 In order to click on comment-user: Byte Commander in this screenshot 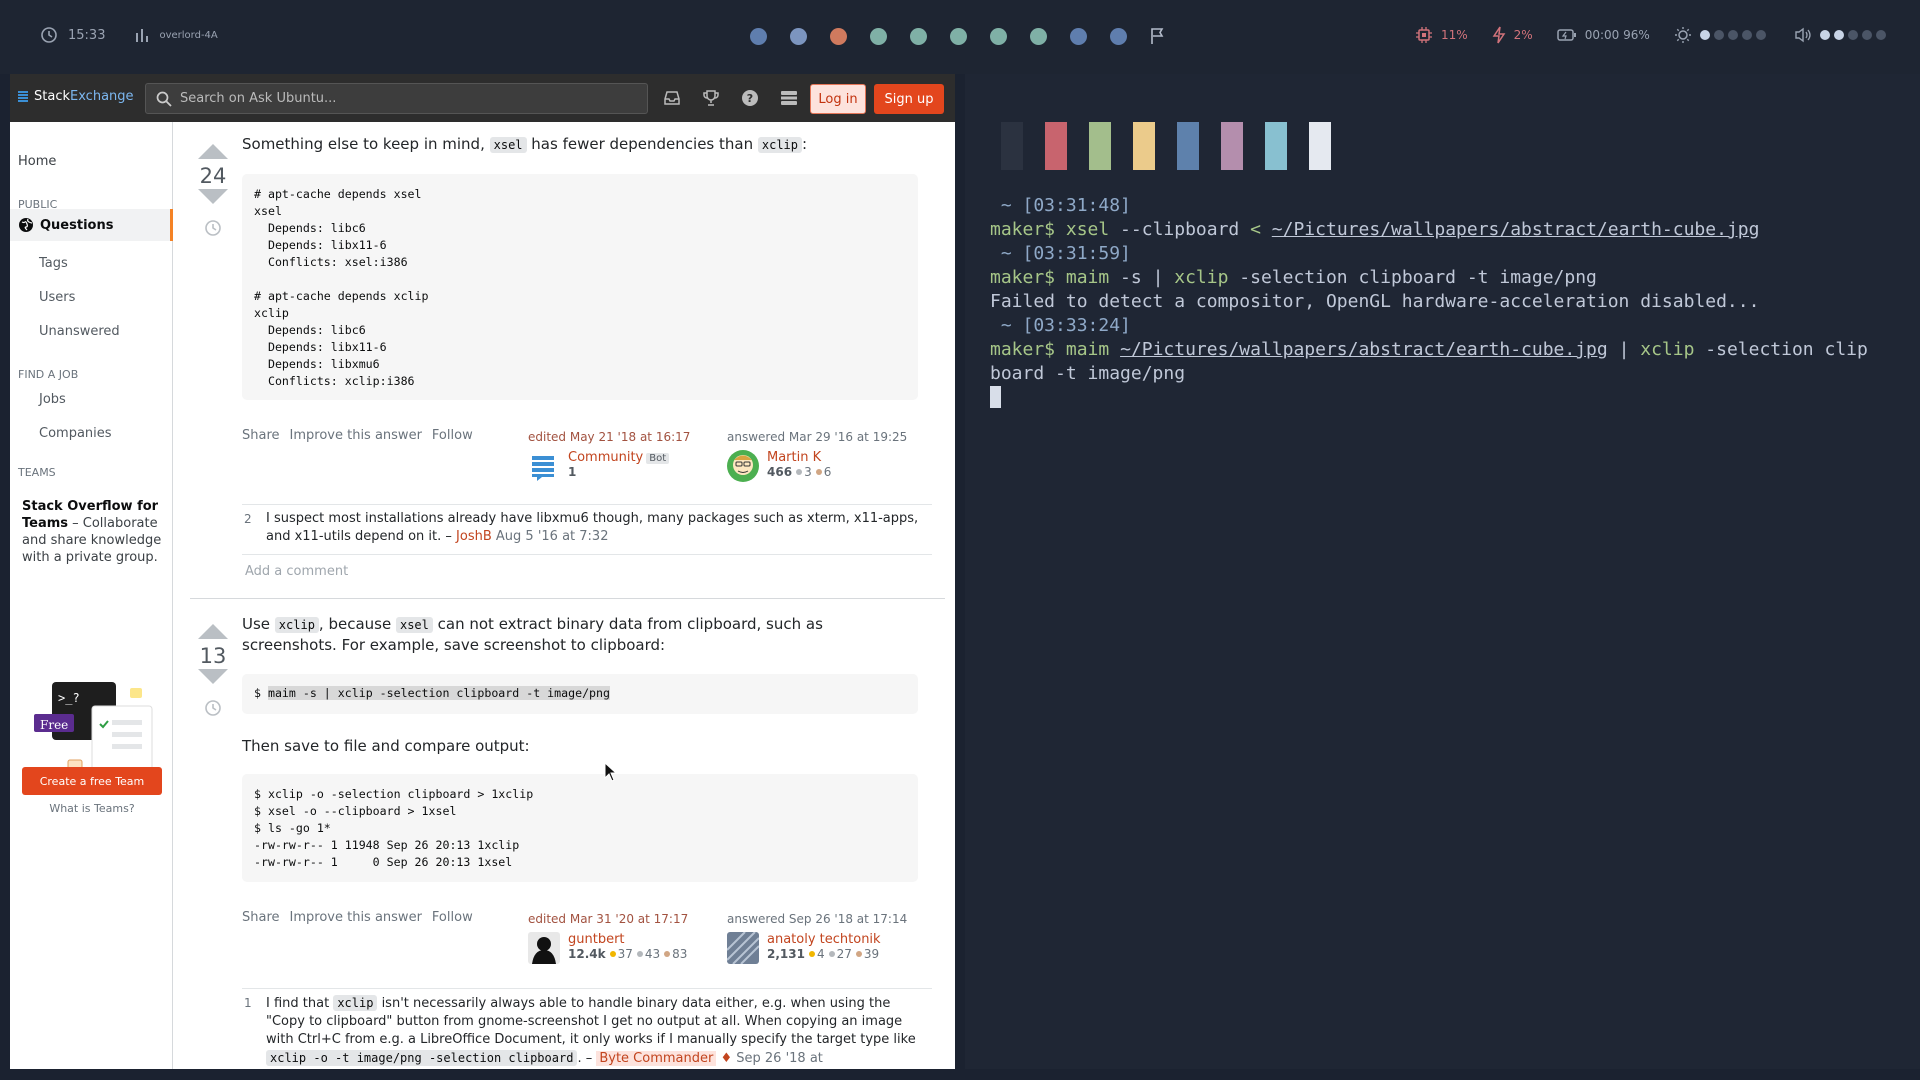, I will do `click(656, 1058)`.